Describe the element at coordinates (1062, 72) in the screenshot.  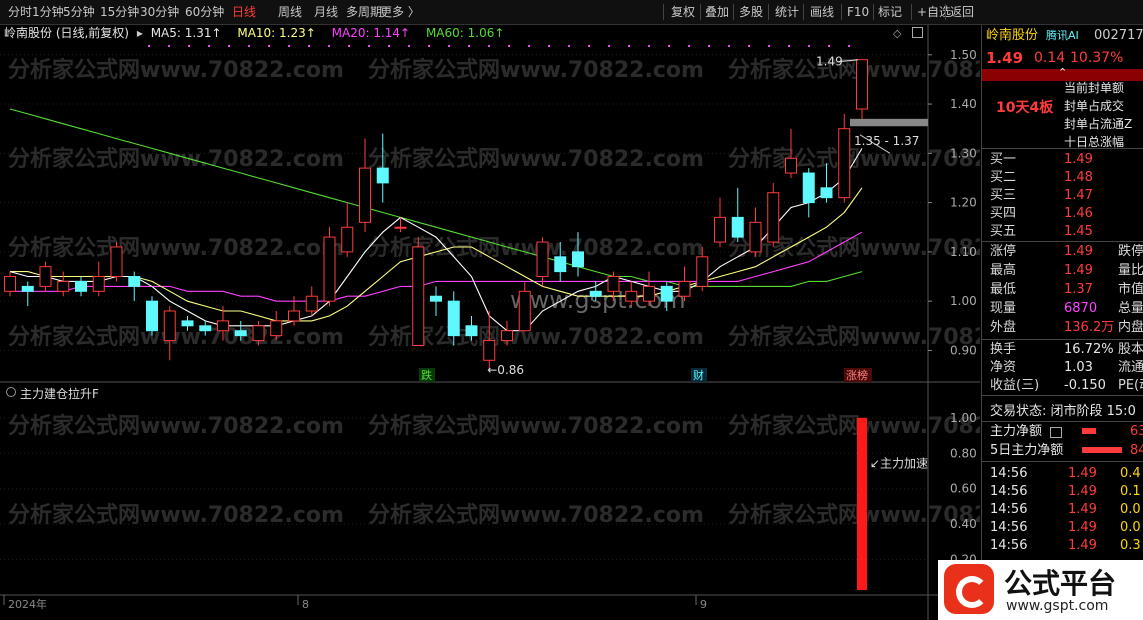
I see `chevron-up-icon: ⌃` at that location.